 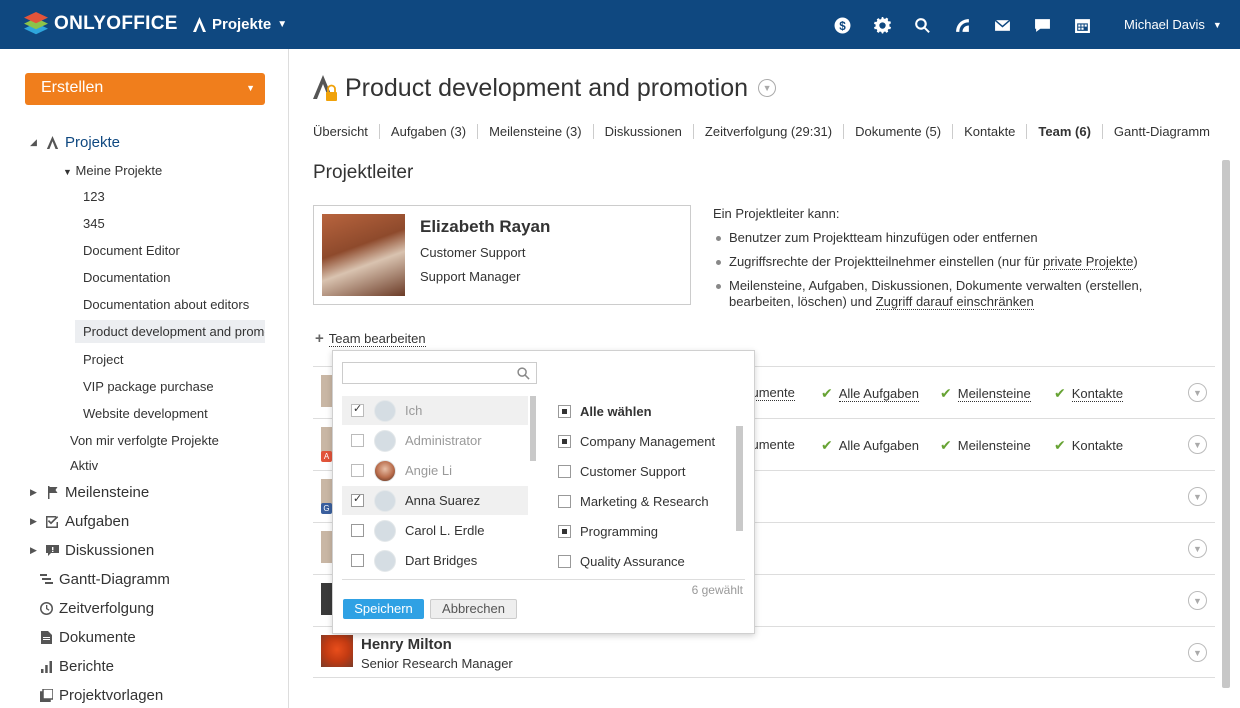 What do you see at coordinates (1064, 131) in the screenshot?
I see `tab-team: Team (6)` at bounding box center [1064, 131].